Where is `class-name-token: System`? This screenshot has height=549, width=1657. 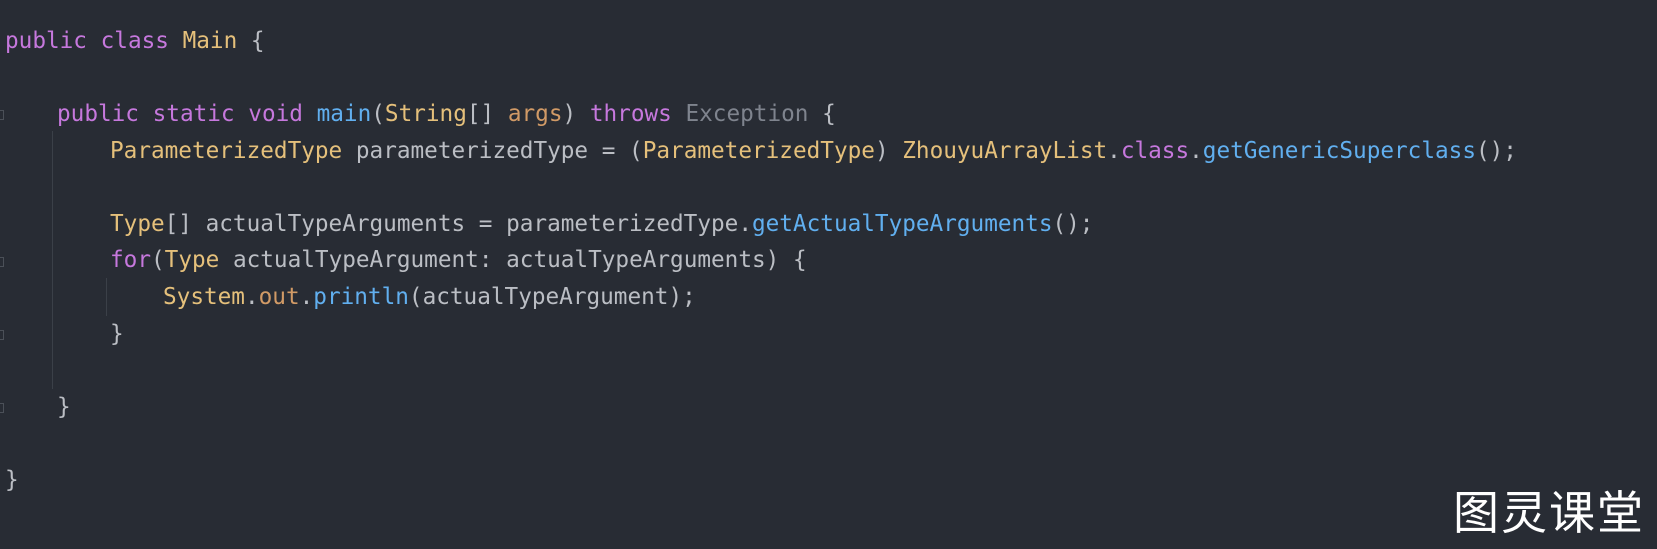
class-name-token: System is located at coordinates (204, 297).